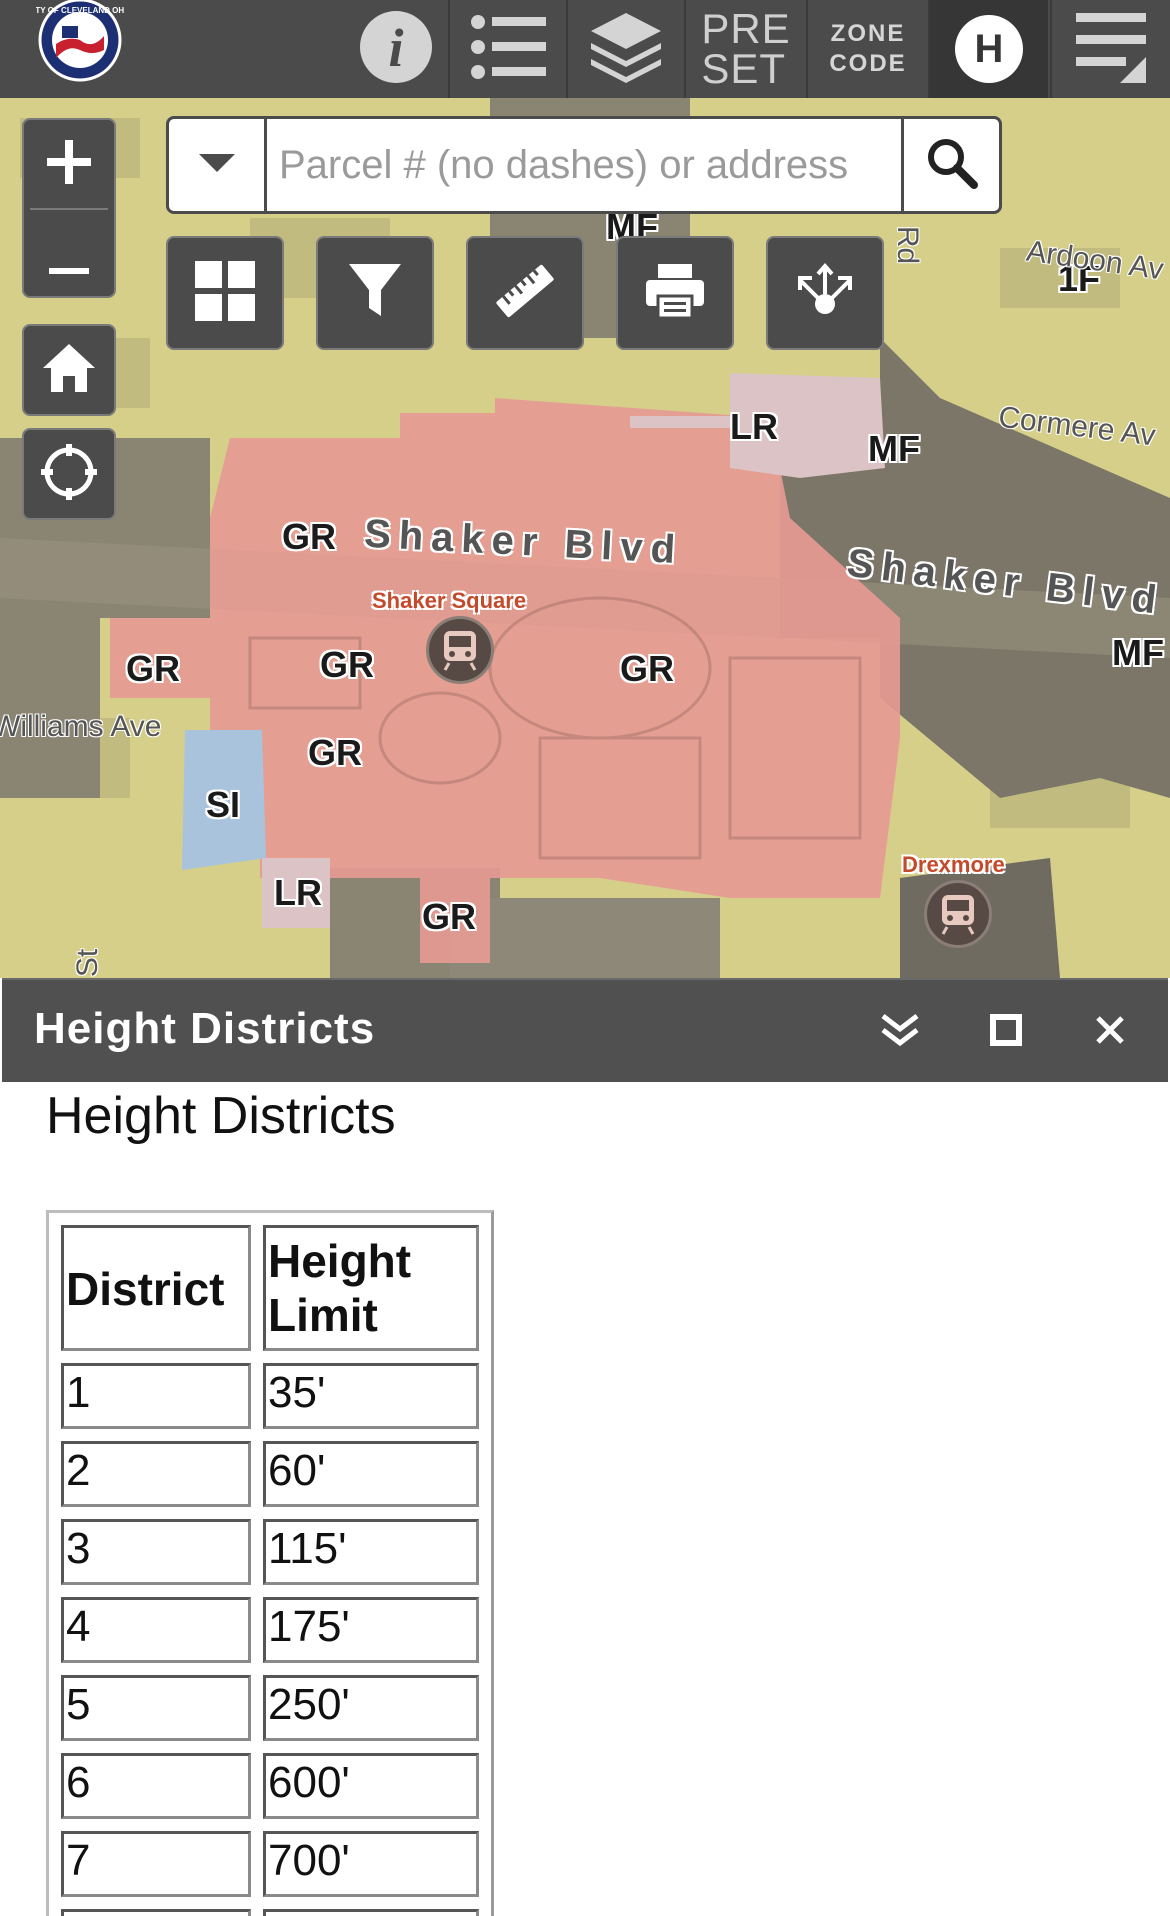  I want to click on menu-icon, so click(1111, 49).